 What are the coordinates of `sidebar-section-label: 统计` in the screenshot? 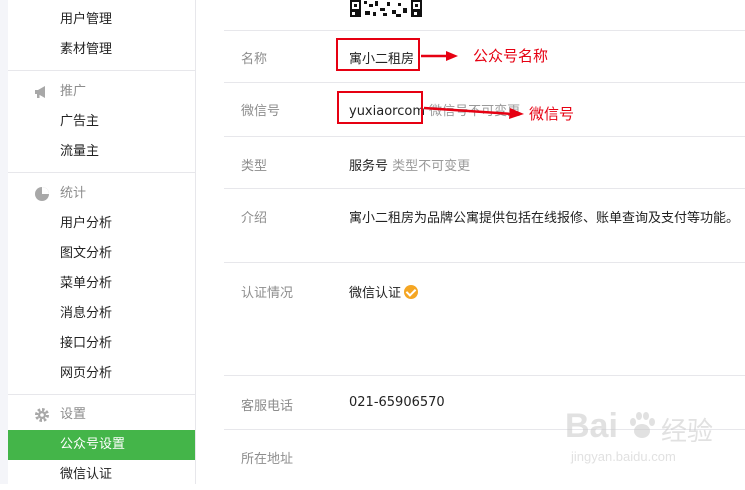 It's located at (73, 193).